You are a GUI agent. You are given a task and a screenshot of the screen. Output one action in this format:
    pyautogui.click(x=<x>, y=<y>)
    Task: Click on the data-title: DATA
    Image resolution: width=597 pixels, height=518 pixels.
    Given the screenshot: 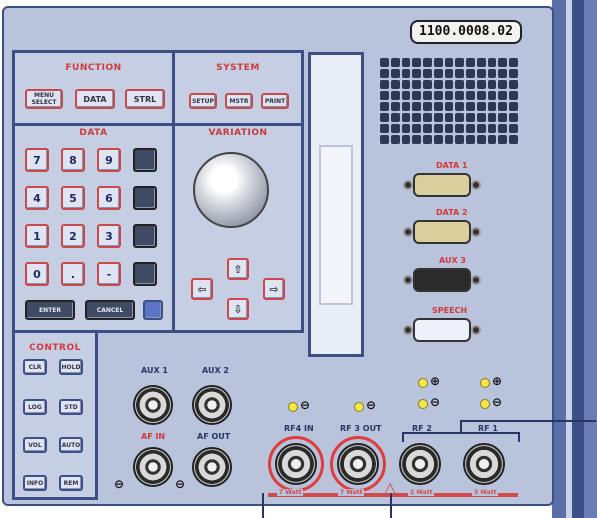 What is the action you would take?
    pyautogui.click(x=93, y=133)
    